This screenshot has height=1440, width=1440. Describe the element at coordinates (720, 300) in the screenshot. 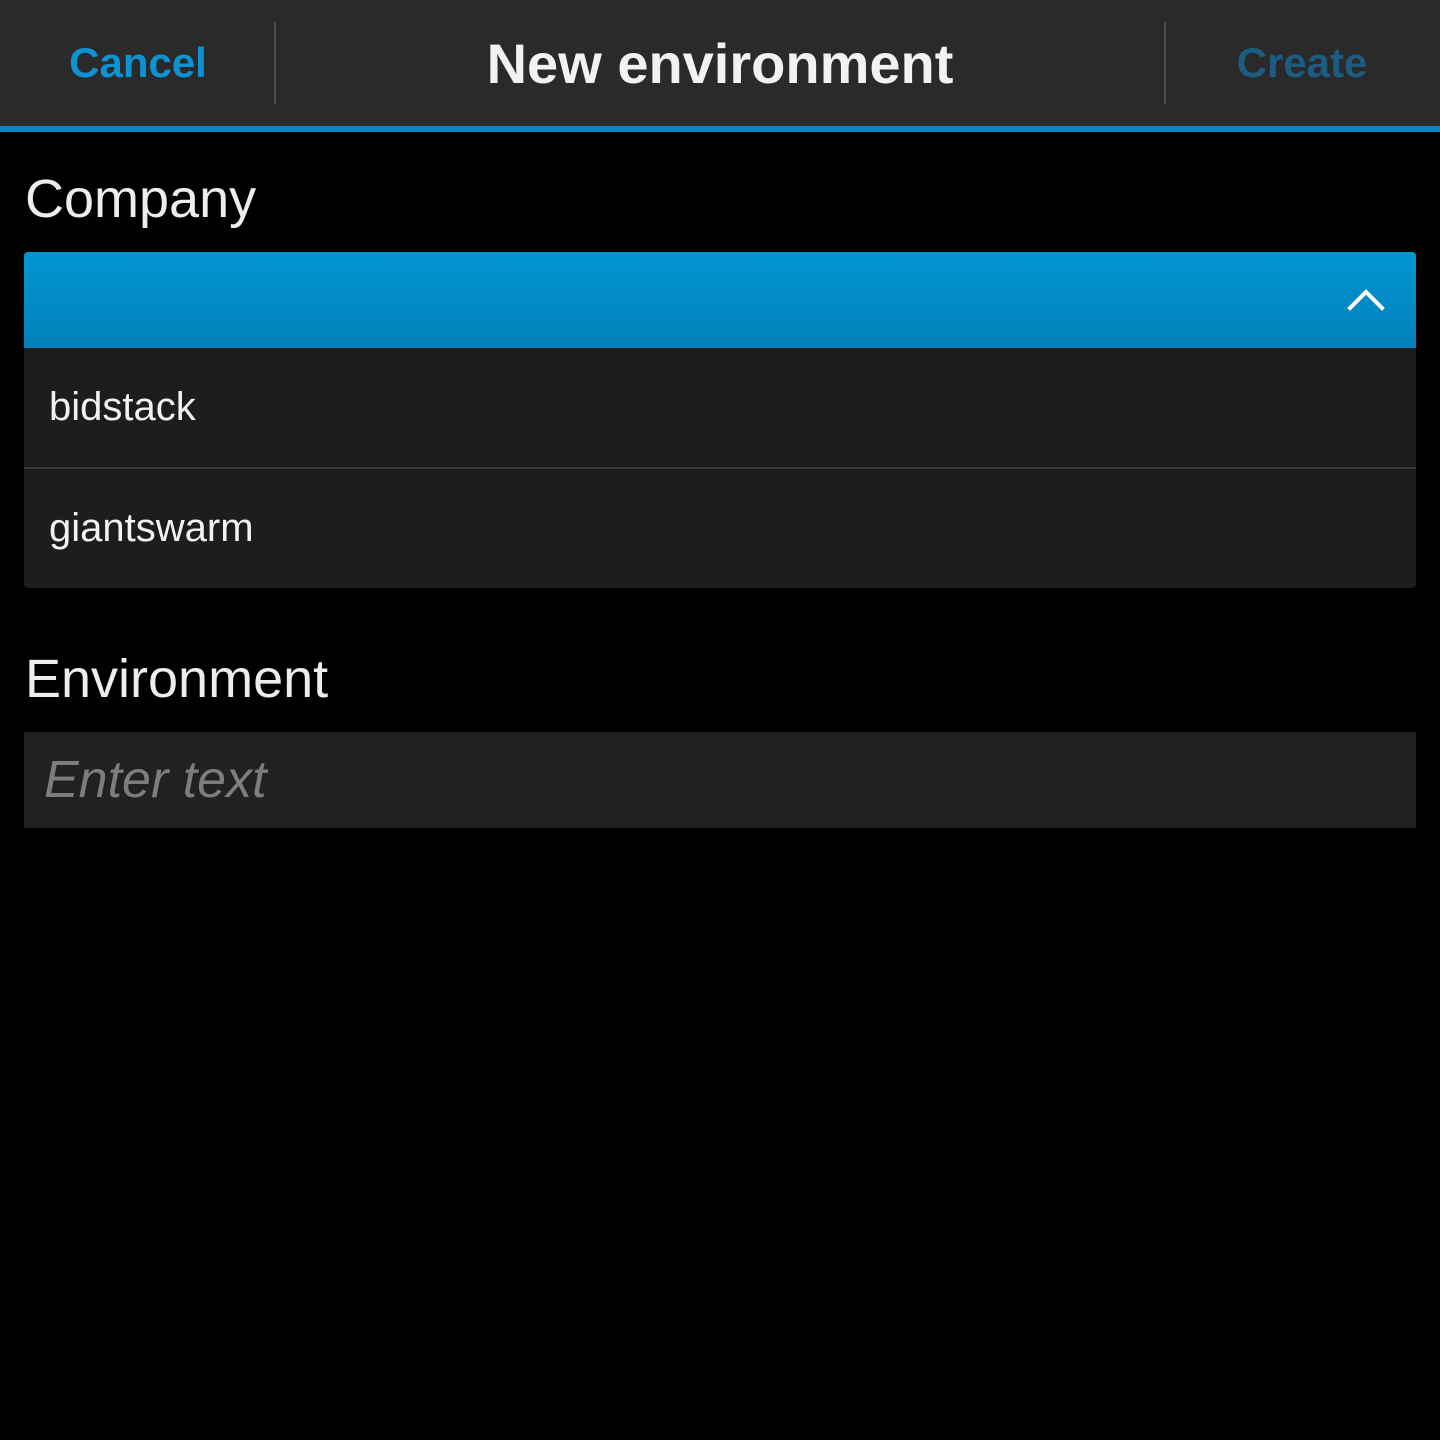

I see `company-dropdown` at that location.